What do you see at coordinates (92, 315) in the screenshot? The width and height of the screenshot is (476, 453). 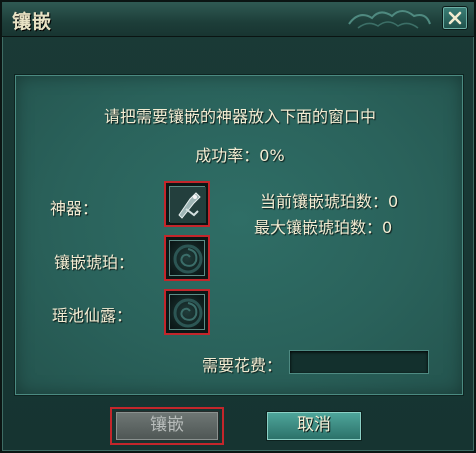 I see `dew-slot-label: 瑶池仙露：` at bounding box center [92, 315].